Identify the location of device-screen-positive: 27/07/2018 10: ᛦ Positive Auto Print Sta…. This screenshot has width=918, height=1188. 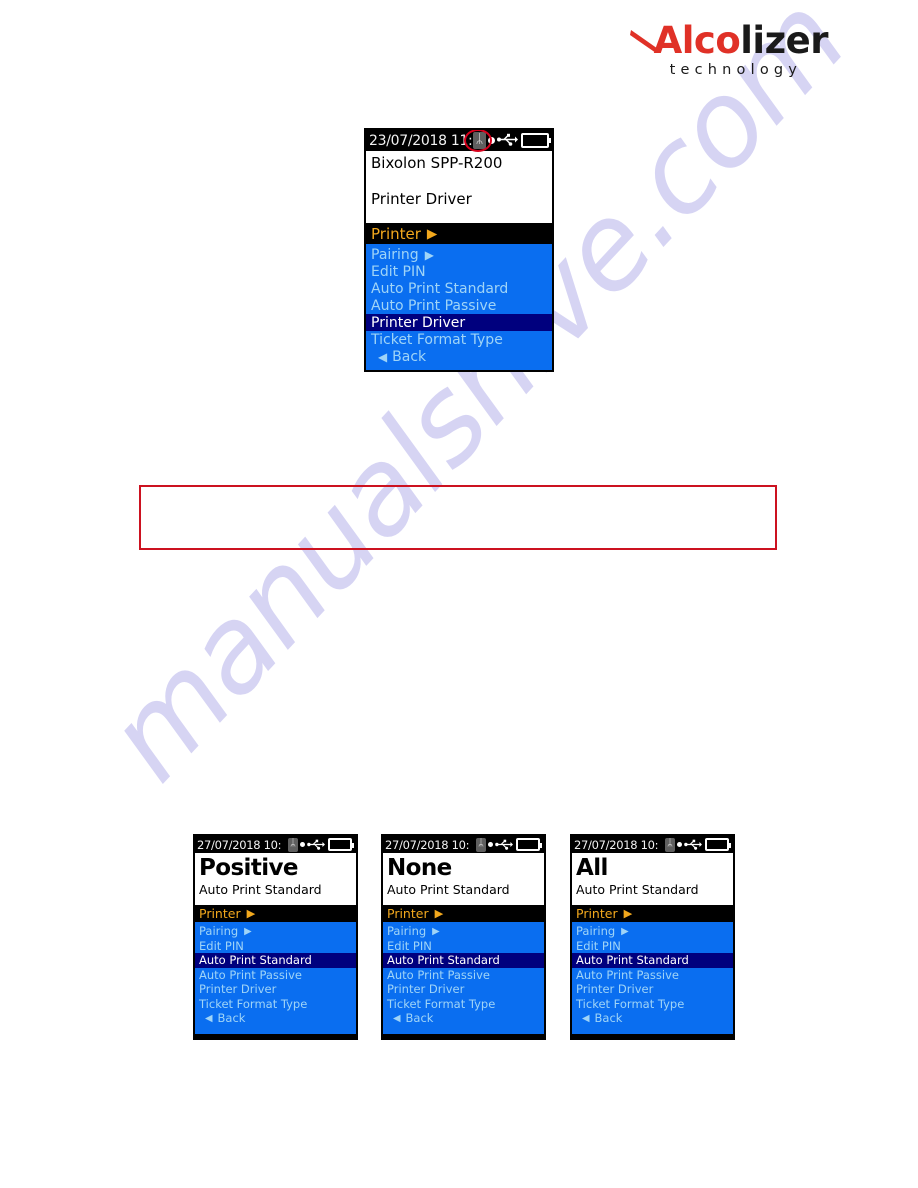
(275, 937).